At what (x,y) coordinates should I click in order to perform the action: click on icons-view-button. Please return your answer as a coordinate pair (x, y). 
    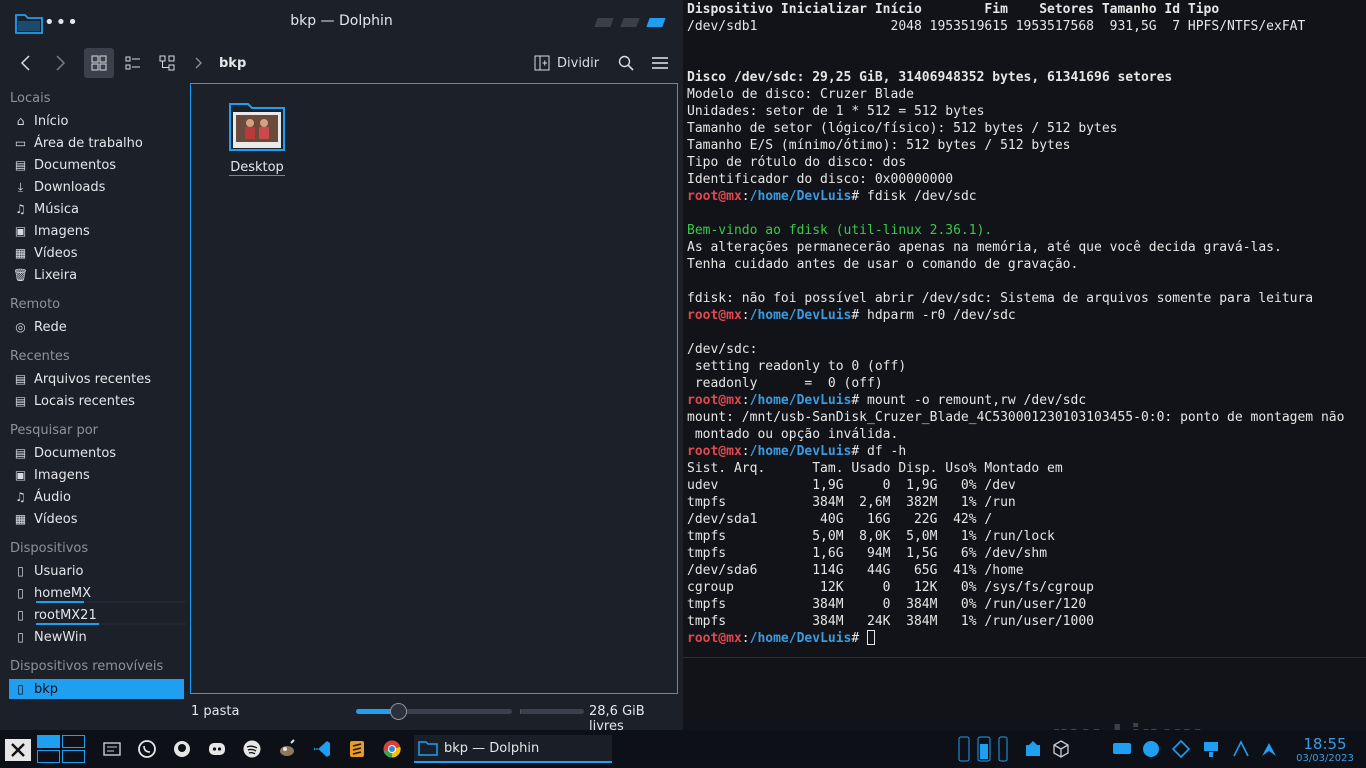
    Looking at the image, I should click on (99, 63).